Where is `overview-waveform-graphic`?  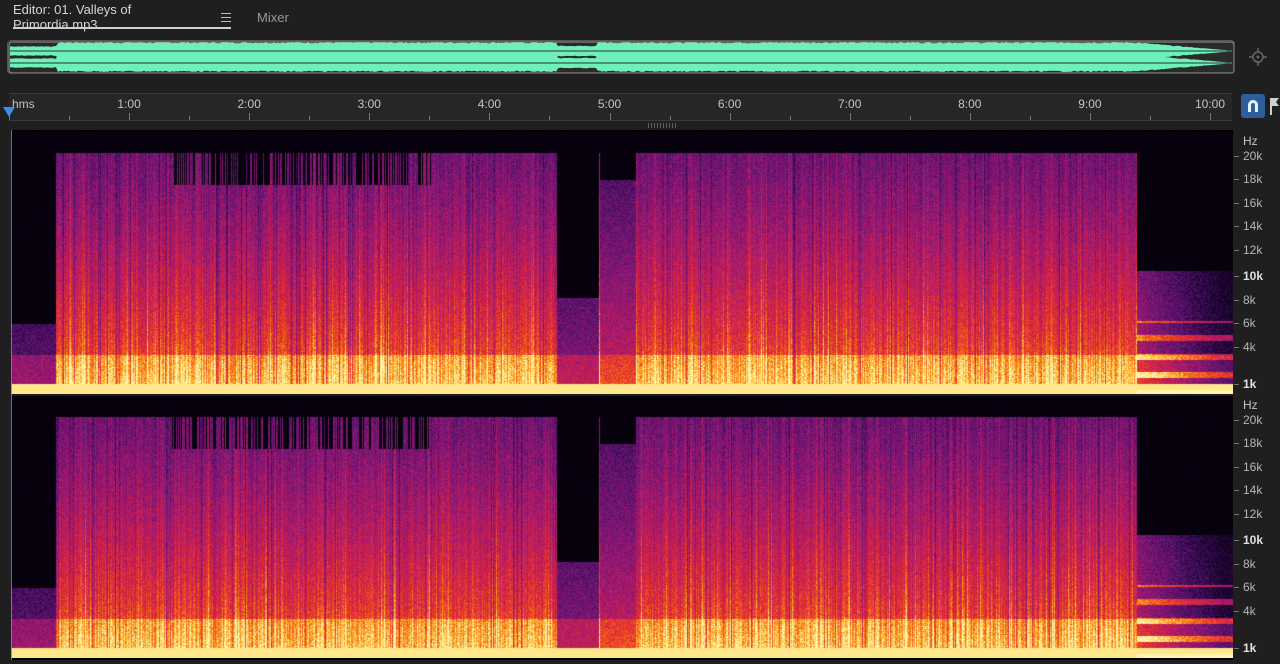 overview-waveform-graphic is located at coordinates (621, 57).